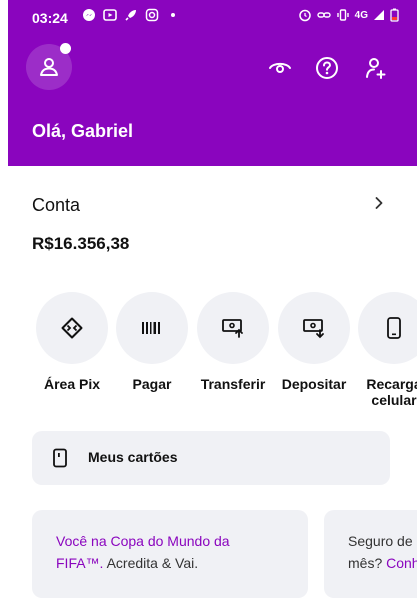 This screenshot has width=417, height=614. I want to click on action-pix: Área Pix, so click(72, 342).